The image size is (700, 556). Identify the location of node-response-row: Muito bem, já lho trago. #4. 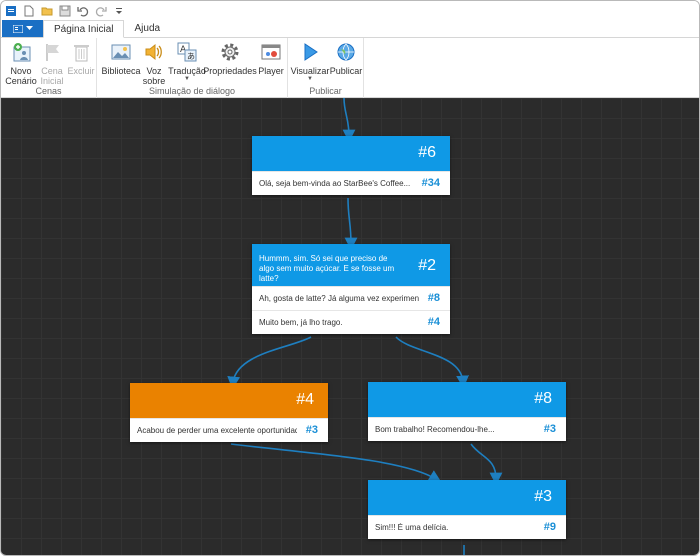
(351, 322).